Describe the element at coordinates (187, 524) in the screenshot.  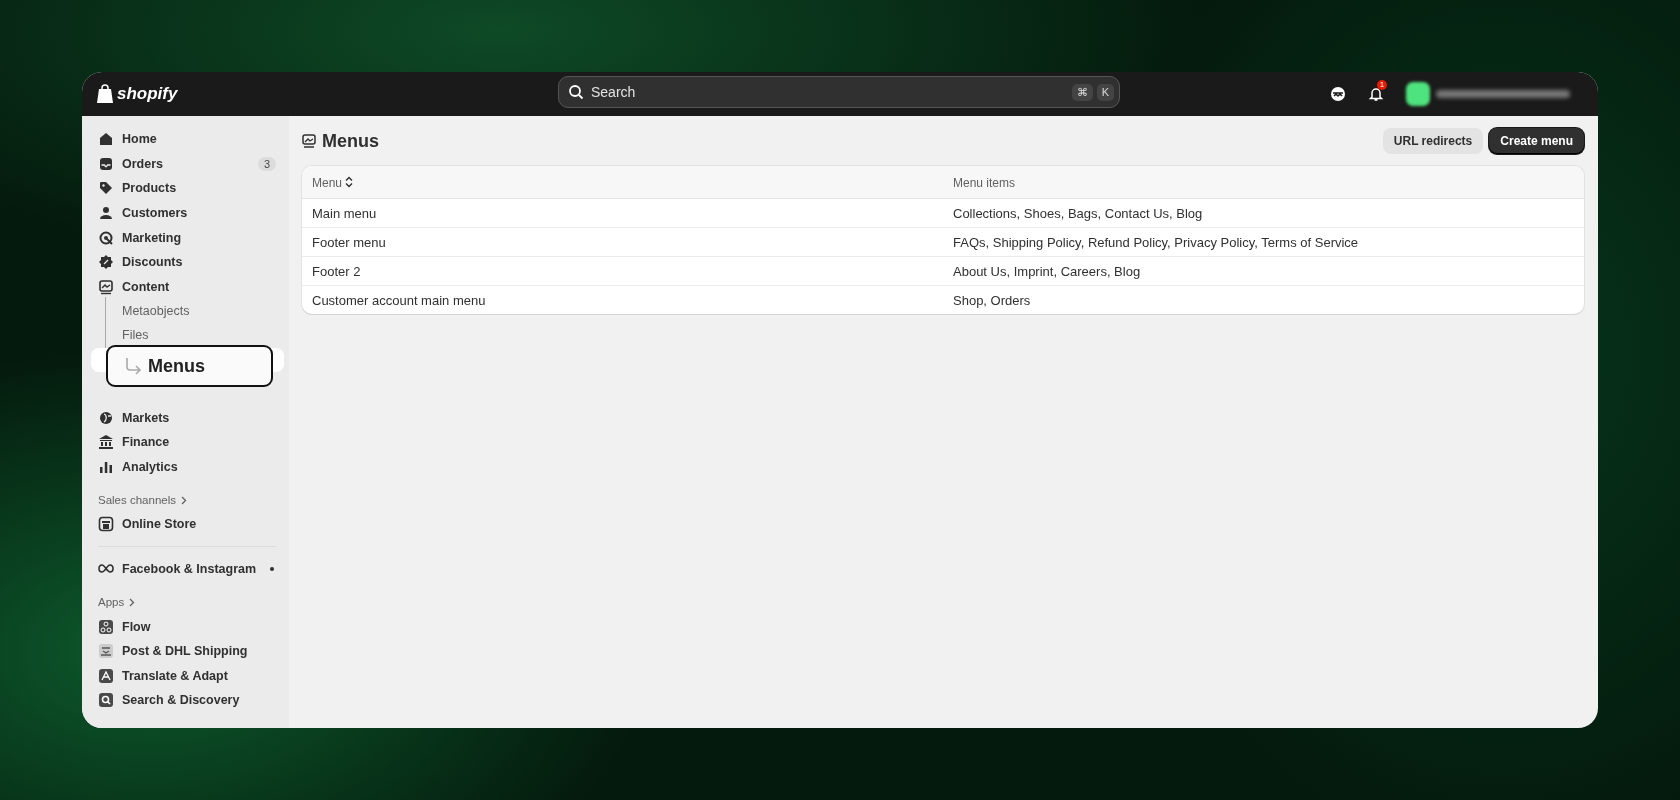
I see `nav-item: Online Store` at that location.